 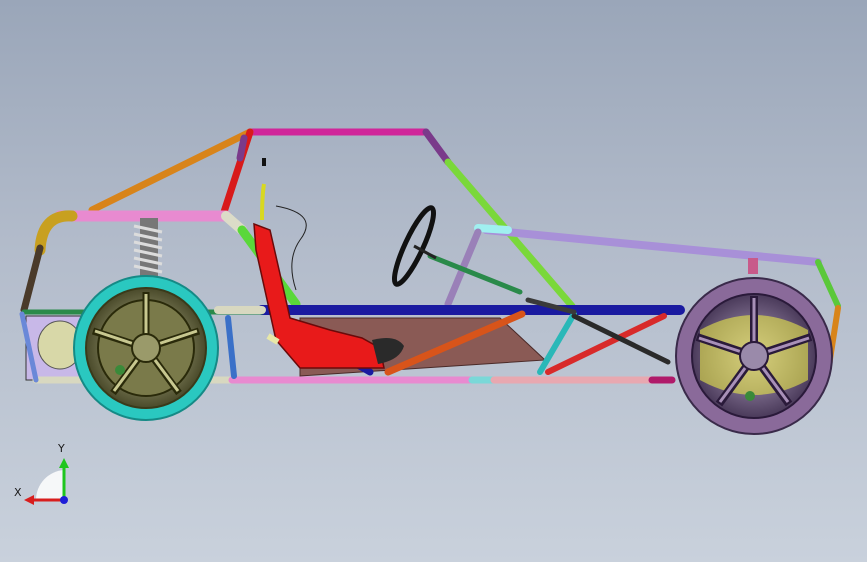 I want to click on suspension-spring-icon, so click(x=148, y=248).